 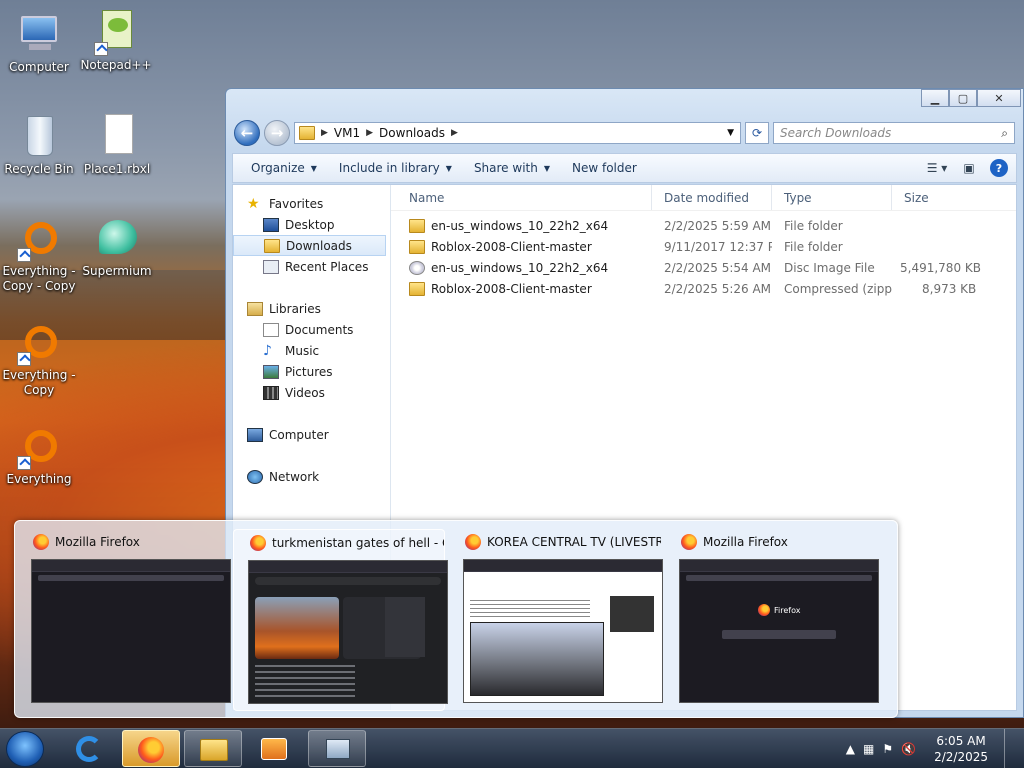 I want to click on file-type: Disc Image File, so click(x=829, y=267).